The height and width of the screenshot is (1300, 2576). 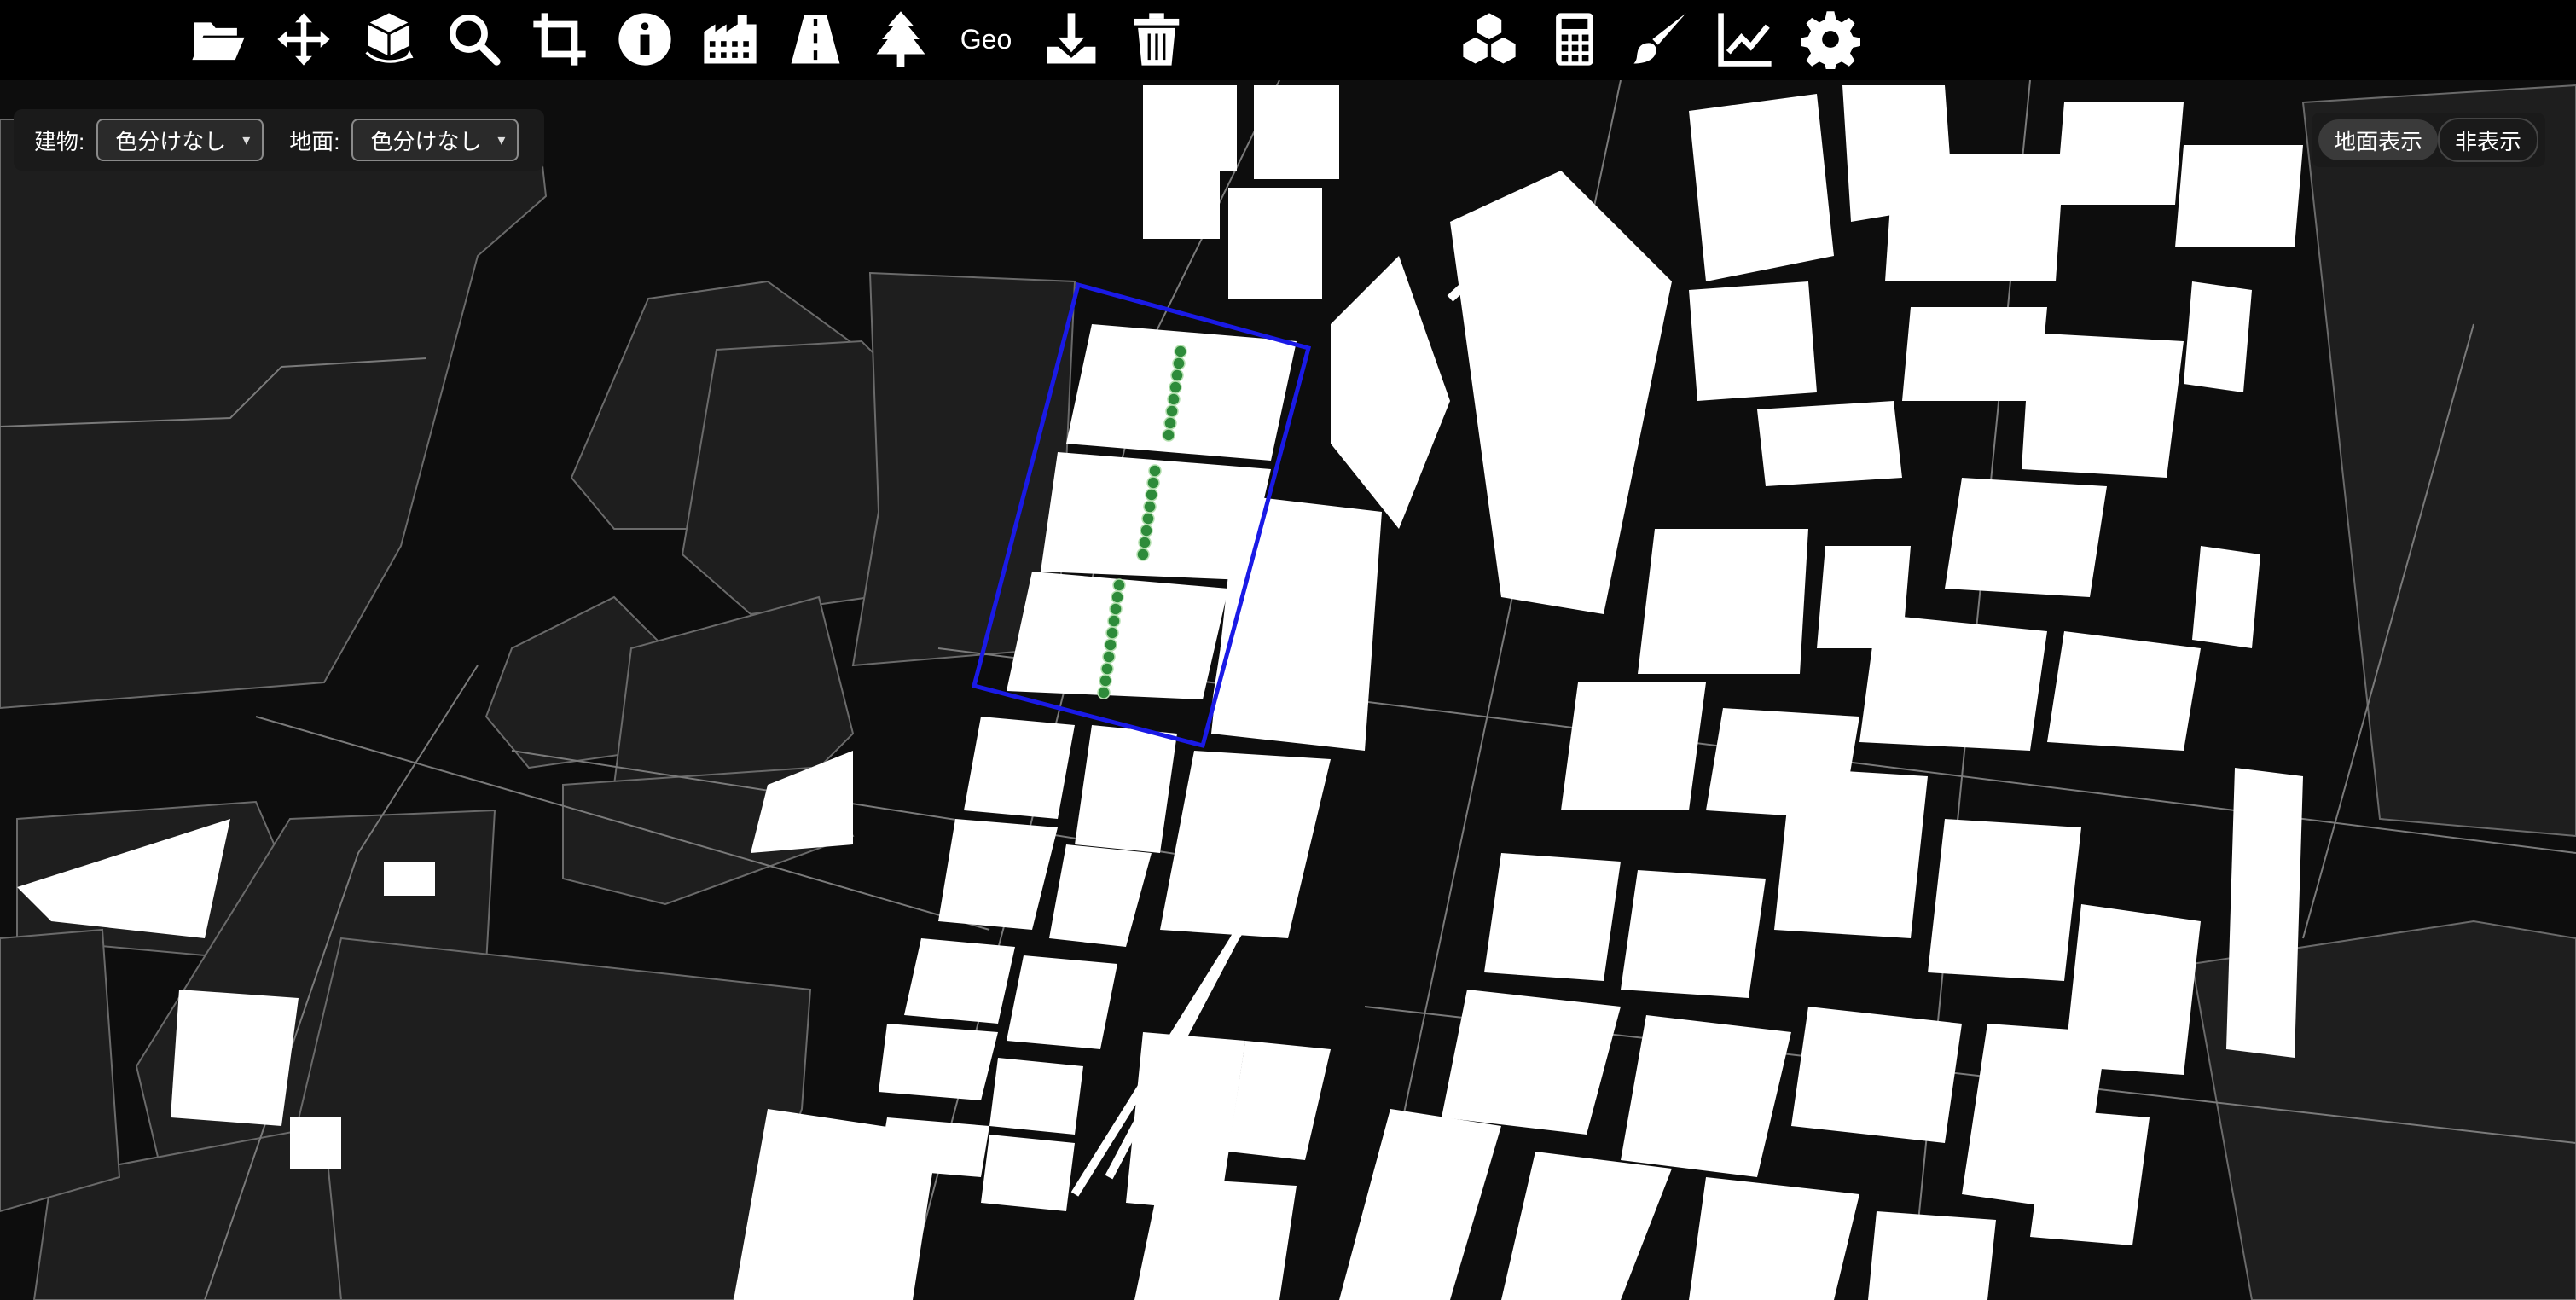 I want to click on info-button, so click(x=644, y=39).